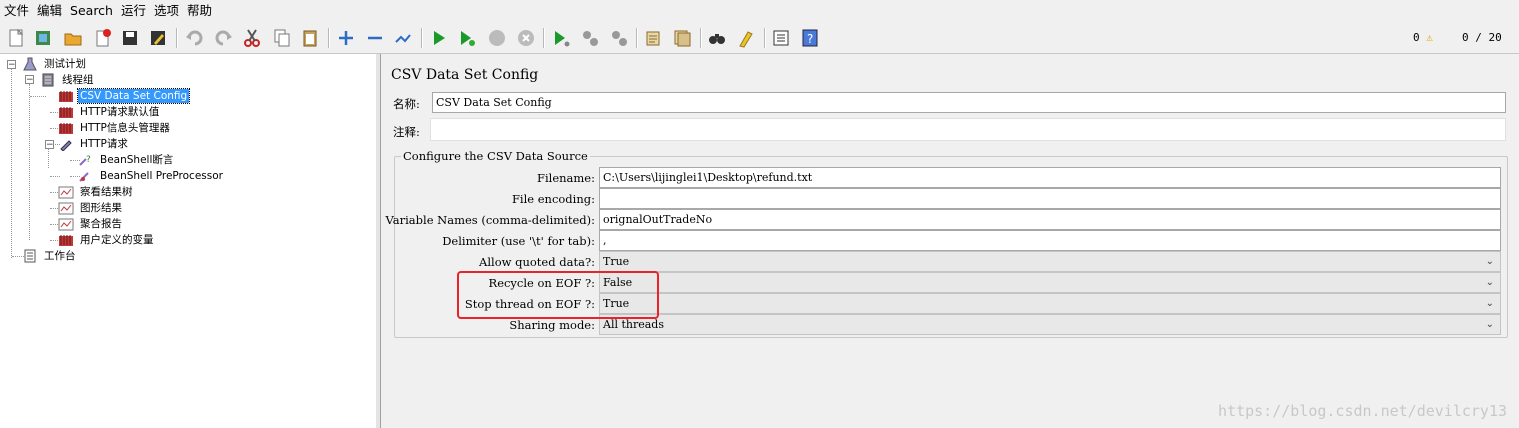 The width and height of the screenshot is (1519, 428). What do you see at coordinates (11, 65) in the screenshot?
I see `collapse-toggle-root: −` at bounding box center [11, 65].